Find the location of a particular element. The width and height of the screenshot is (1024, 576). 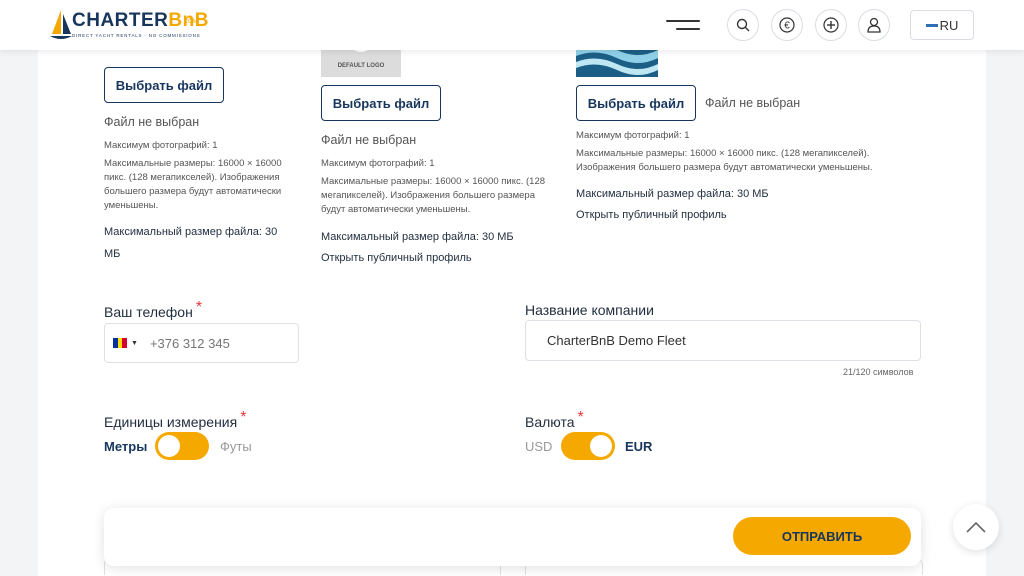

euro-icon: € is located at coordinates (787, 25).